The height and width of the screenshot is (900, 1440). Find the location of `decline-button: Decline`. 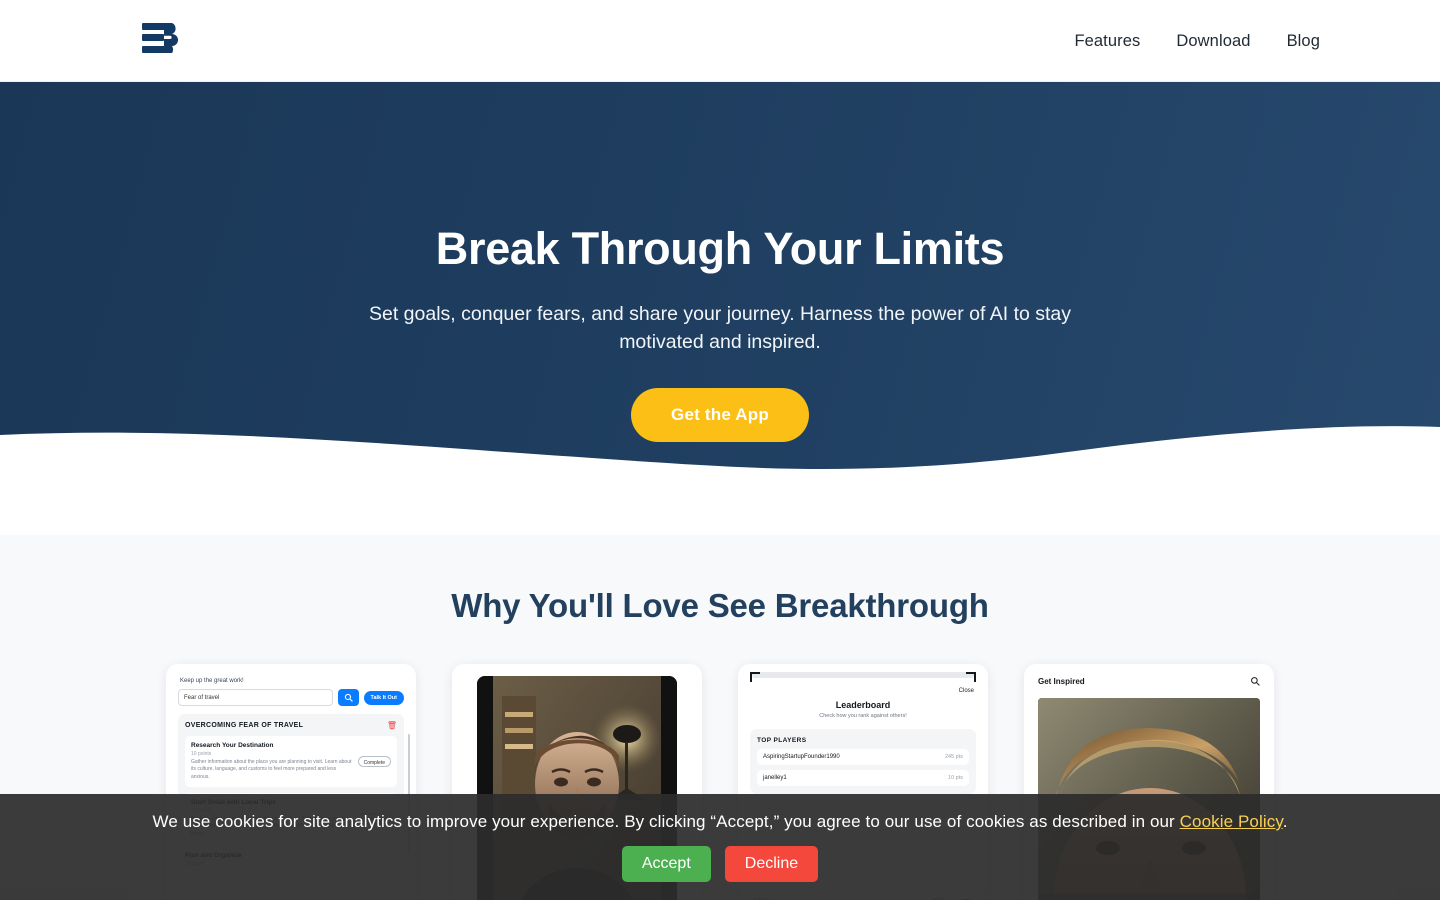

decline-button: Decline is located at coordinates (771, 864).